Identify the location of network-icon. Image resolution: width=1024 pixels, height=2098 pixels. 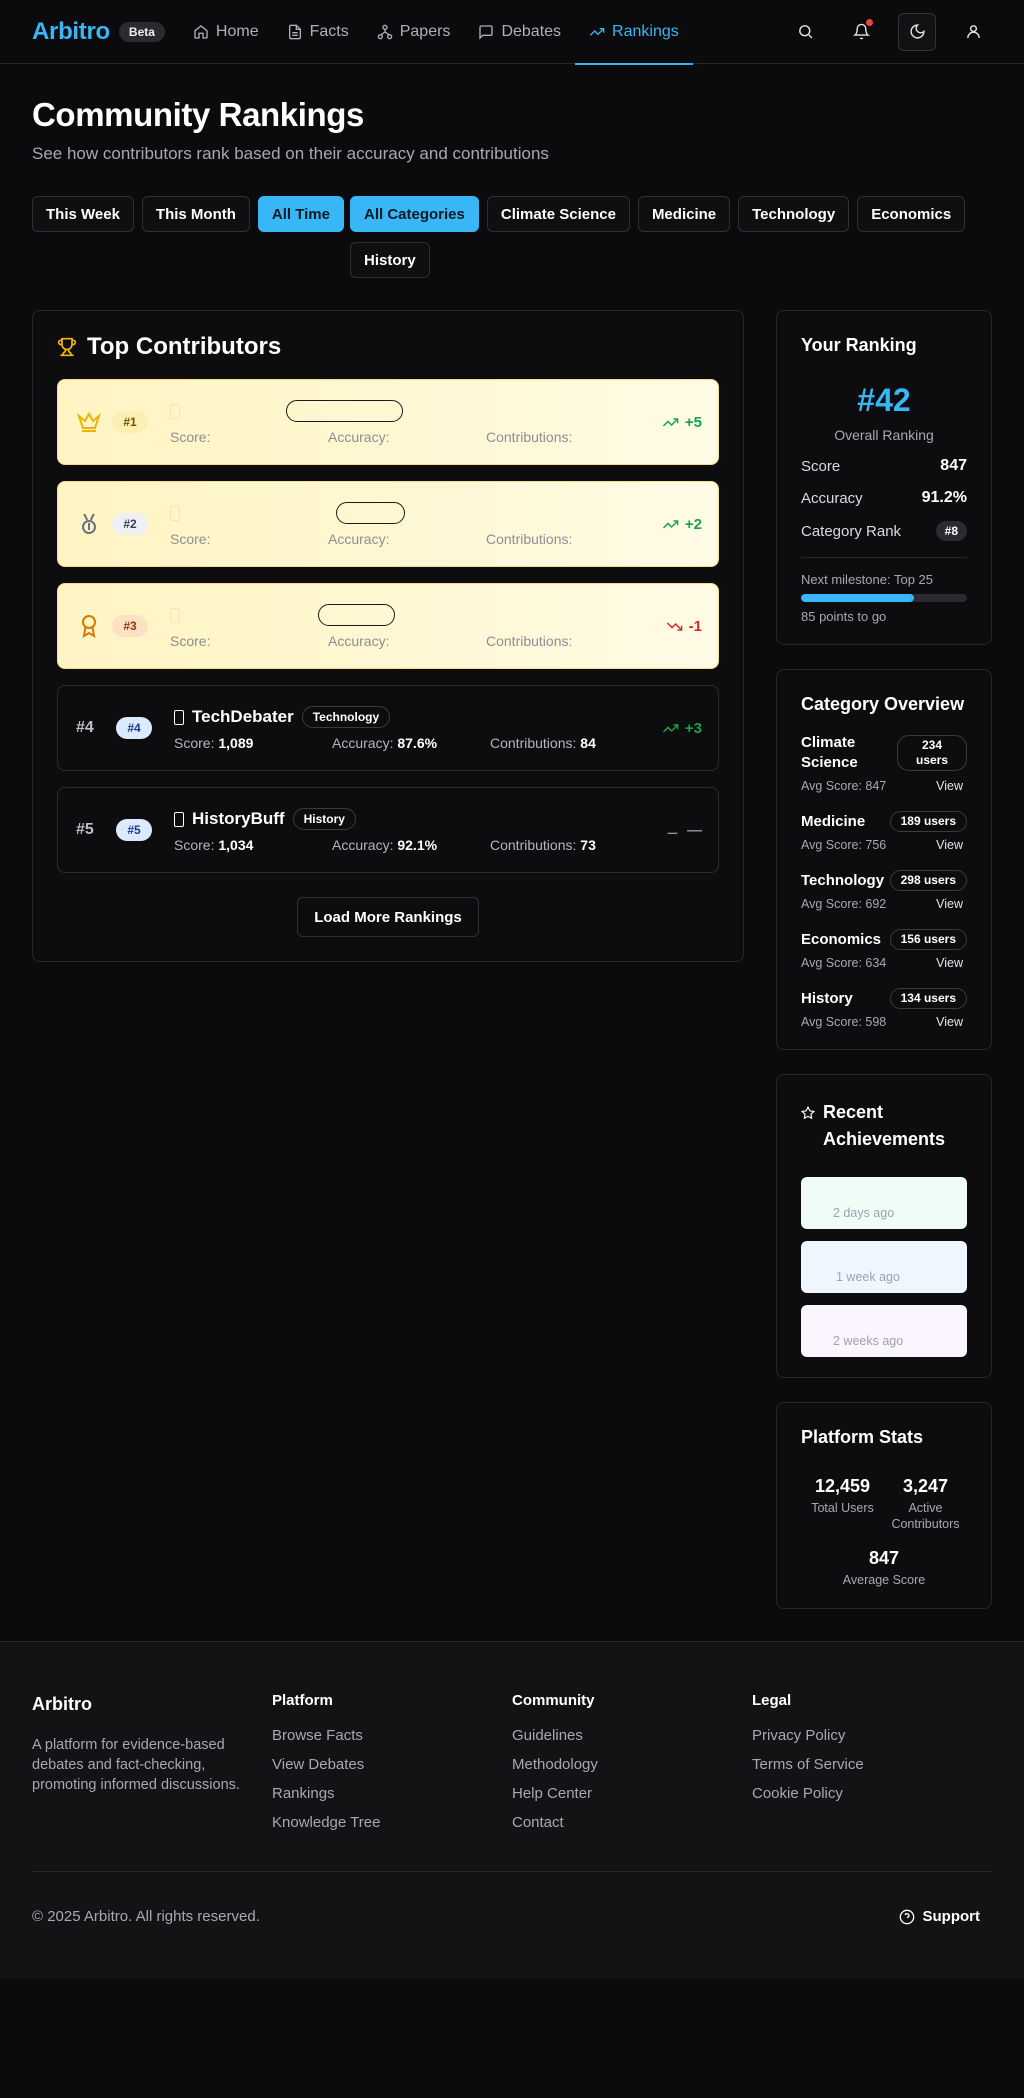
(385, 31).